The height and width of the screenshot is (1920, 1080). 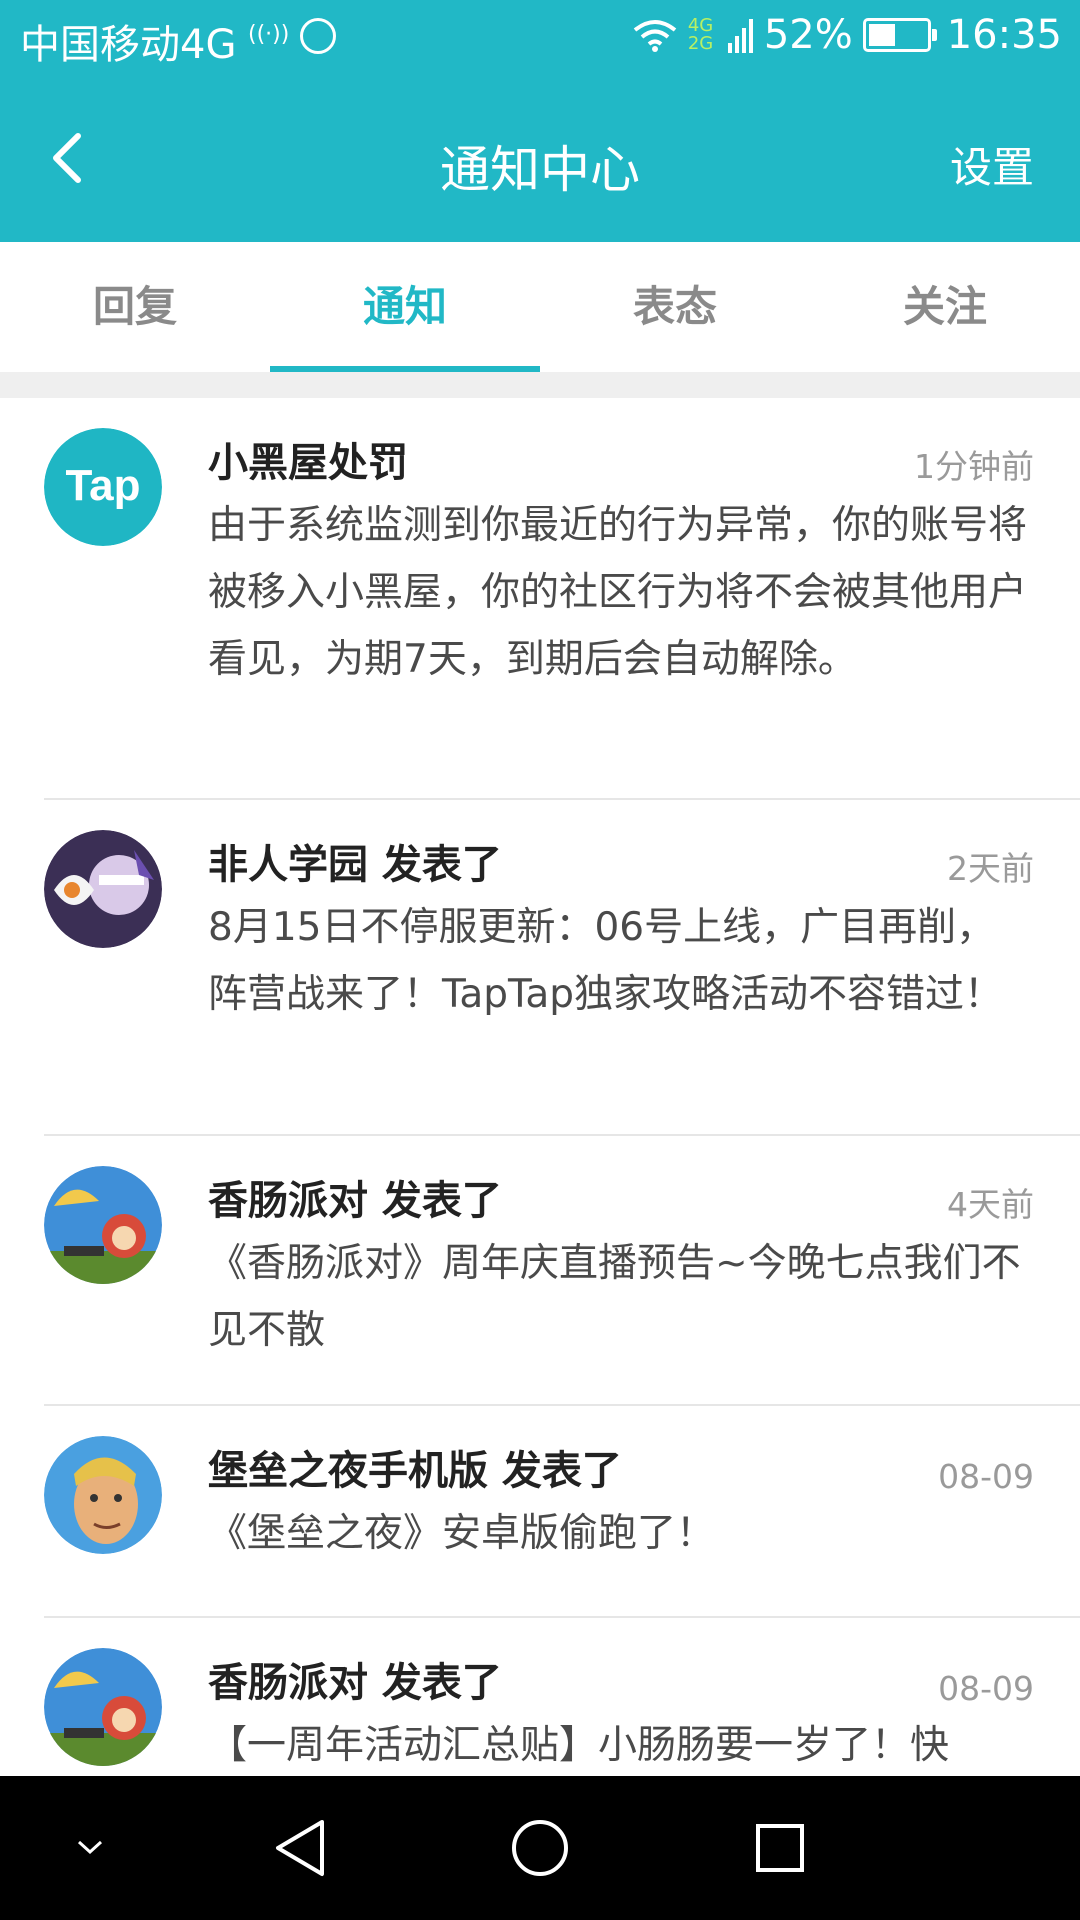 I want to click on carrier-label: 中国移动4G, so click(x=128, y=45).